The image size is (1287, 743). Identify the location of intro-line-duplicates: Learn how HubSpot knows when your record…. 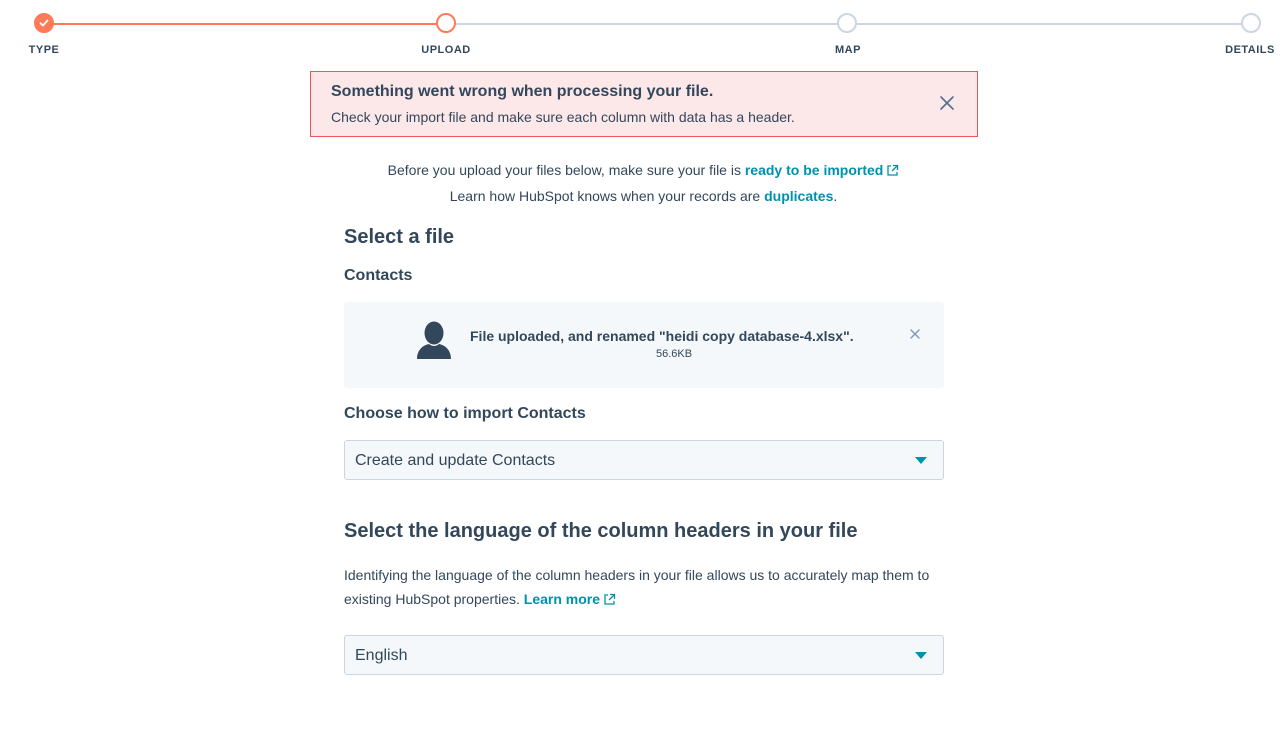
(643, 196).